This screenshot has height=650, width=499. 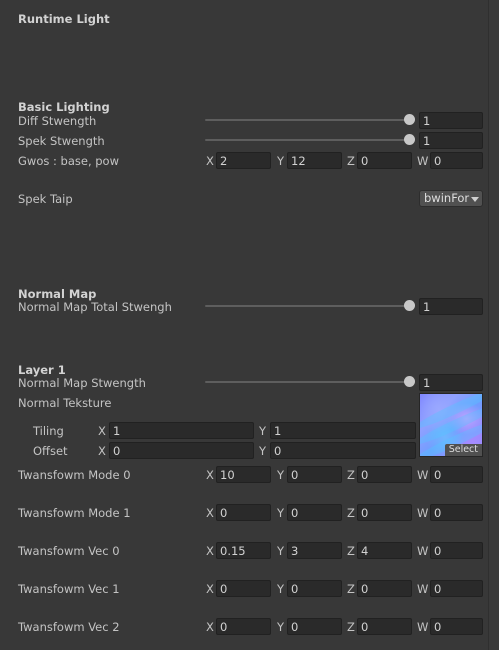 I want to click on glows-w-field: 0, so click(x=456, y=160).